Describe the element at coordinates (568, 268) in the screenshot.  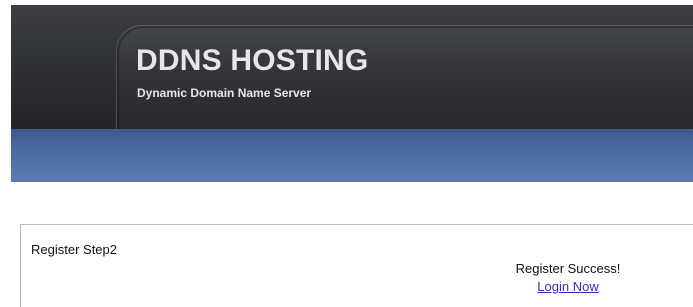
I see `success-message: Register Success!` at that location.